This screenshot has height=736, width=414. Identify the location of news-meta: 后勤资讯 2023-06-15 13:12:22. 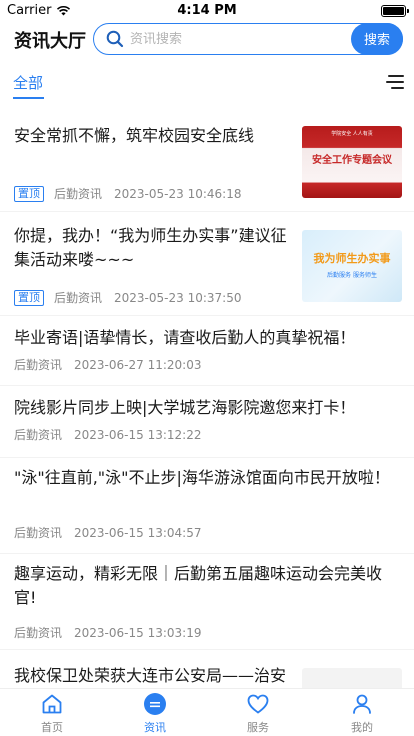
(107, 434).